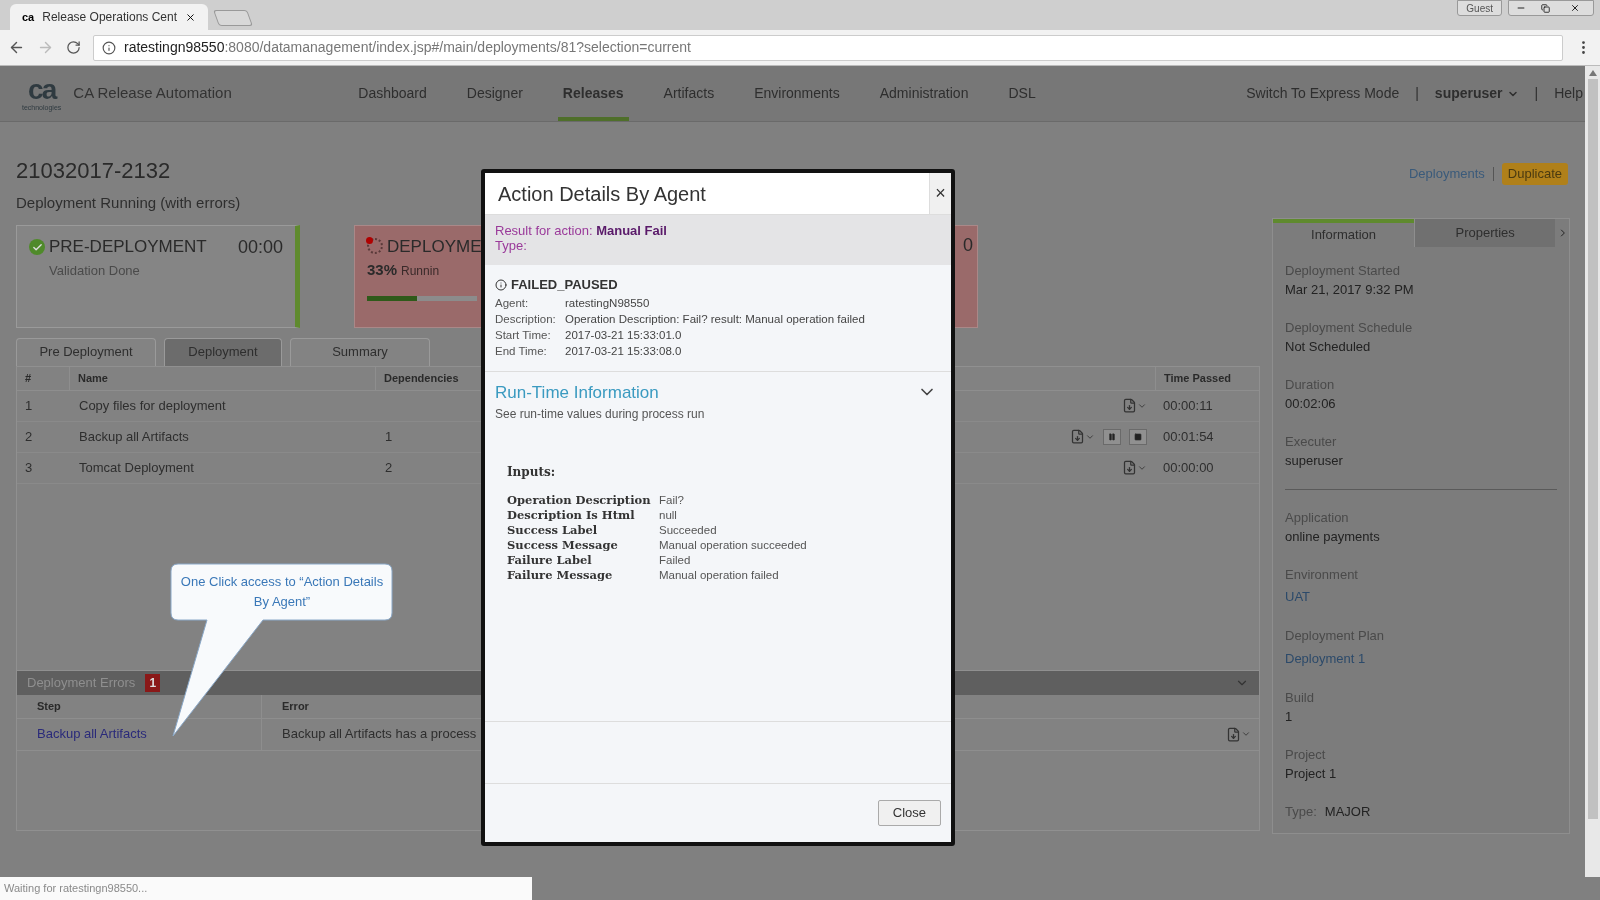 Image resolution: width=1600 pixels, height=900 pixels. What do you see at coordinates (134, 436) in the screenshot?
I see `step-name: Backup all Artifacts` at bounding box center [134, 436].